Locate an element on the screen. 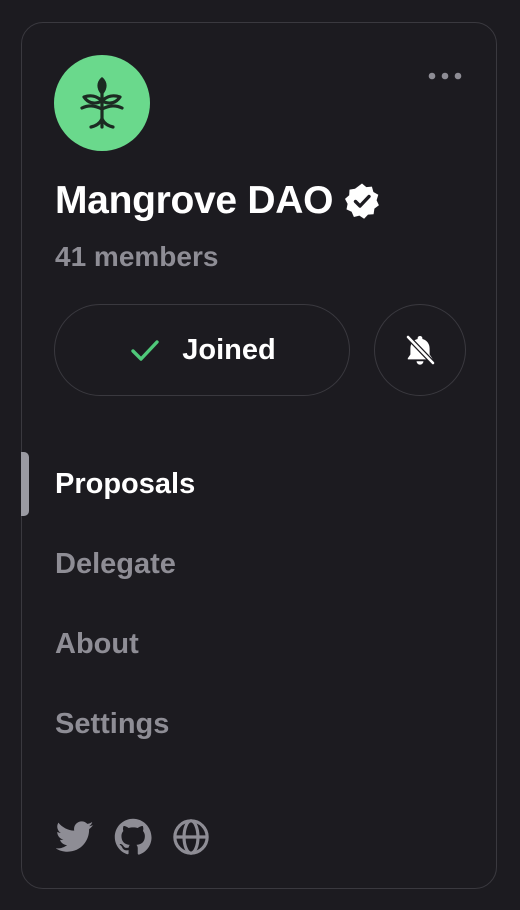  active-nav-indicator is located at coordinates (25, 484).